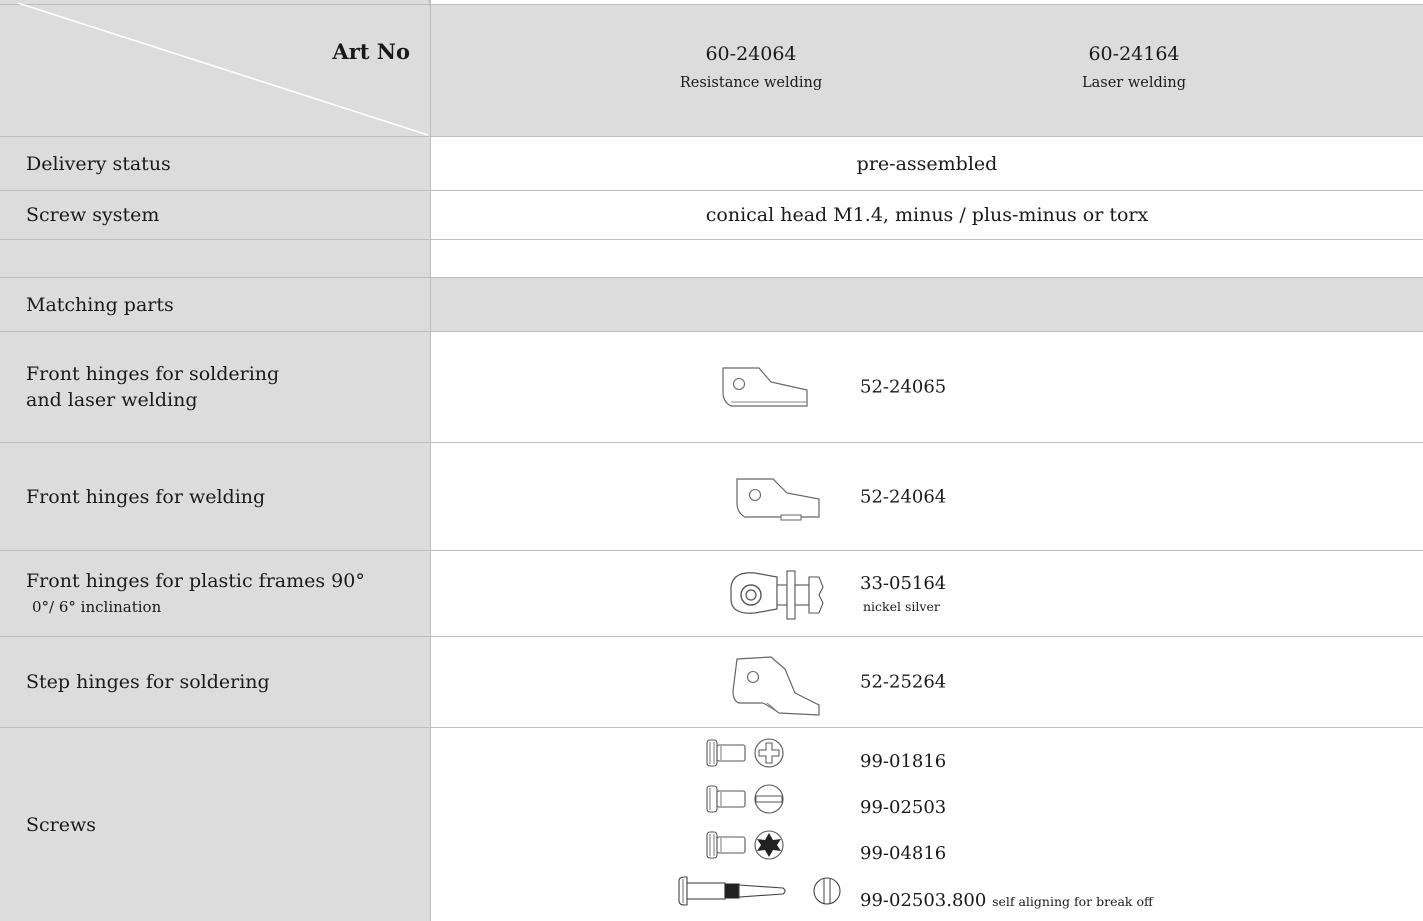  What do you see at coordinates (903, 853) in the screenshot?
I see `screw-part-3: 99-04816` at bounding box center [903, 853].